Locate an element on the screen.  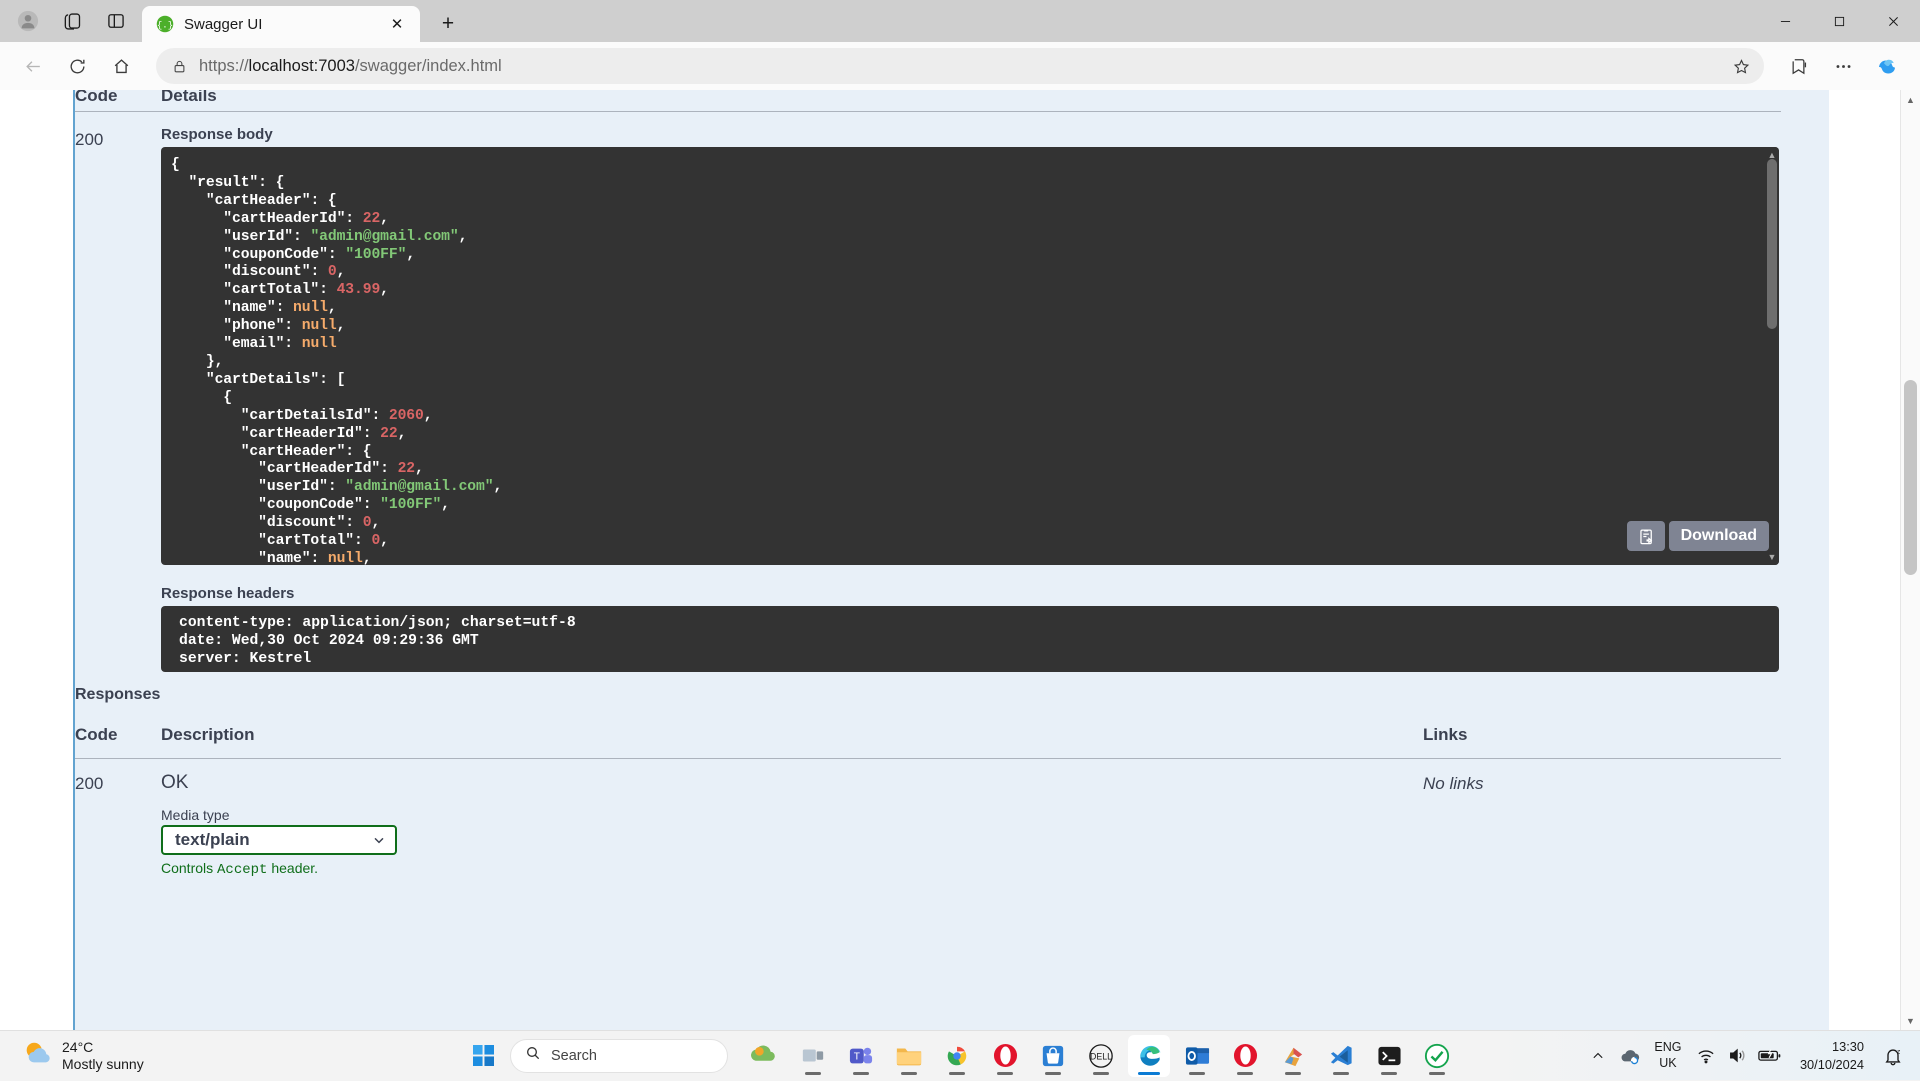
search-icon is located at coordinates (533, 1055).